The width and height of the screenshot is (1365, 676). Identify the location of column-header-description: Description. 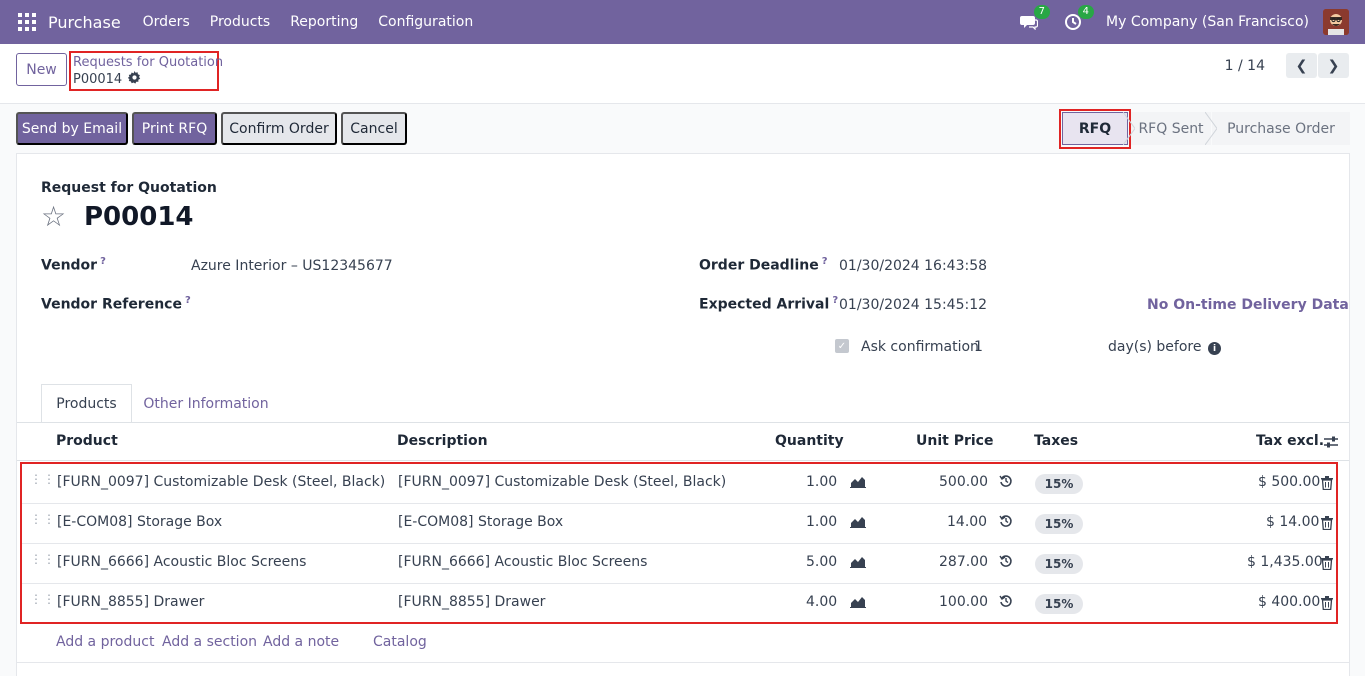
(442, 441).